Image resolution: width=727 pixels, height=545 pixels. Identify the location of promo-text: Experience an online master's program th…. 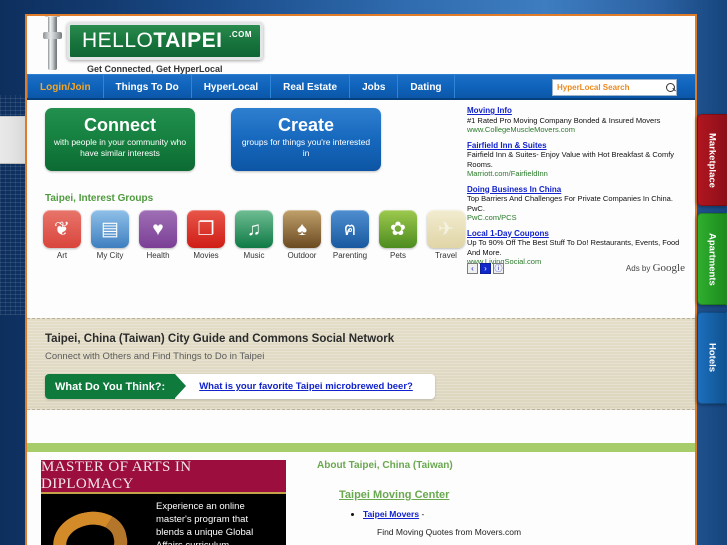
(205, 523).